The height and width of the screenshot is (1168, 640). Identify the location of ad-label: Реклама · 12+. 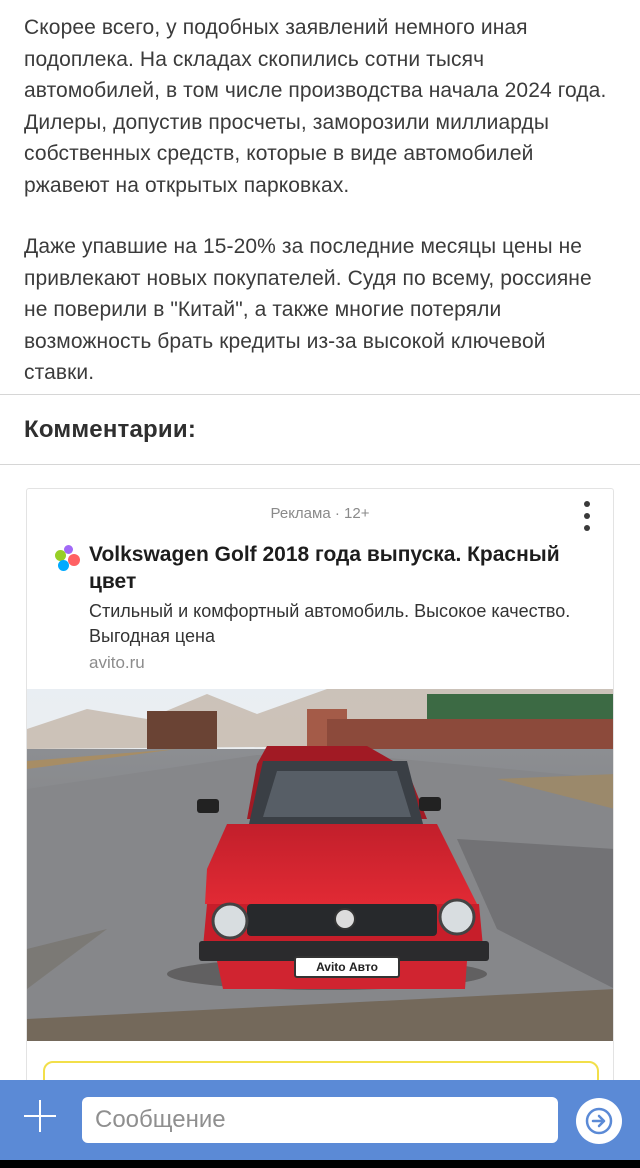
(320, 513).